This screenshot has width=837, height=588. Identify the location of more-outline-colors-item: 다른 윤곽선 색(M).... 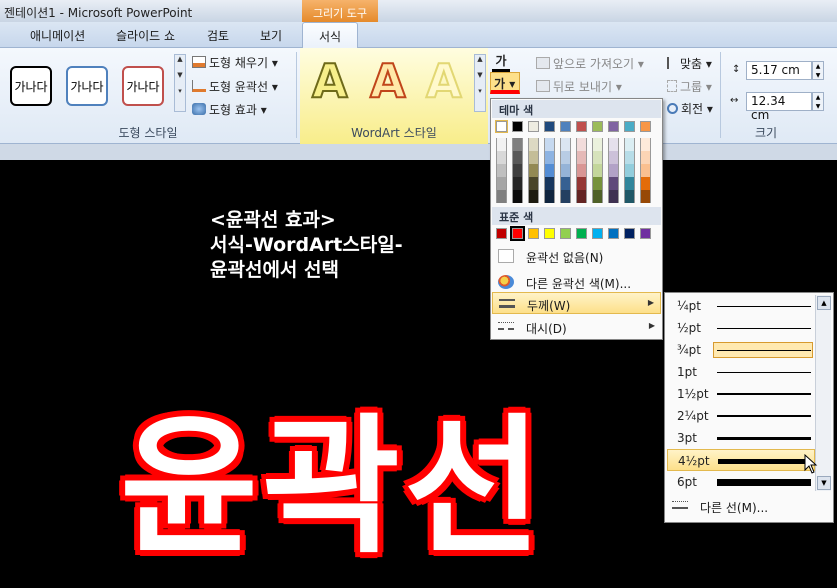
(576, 282).